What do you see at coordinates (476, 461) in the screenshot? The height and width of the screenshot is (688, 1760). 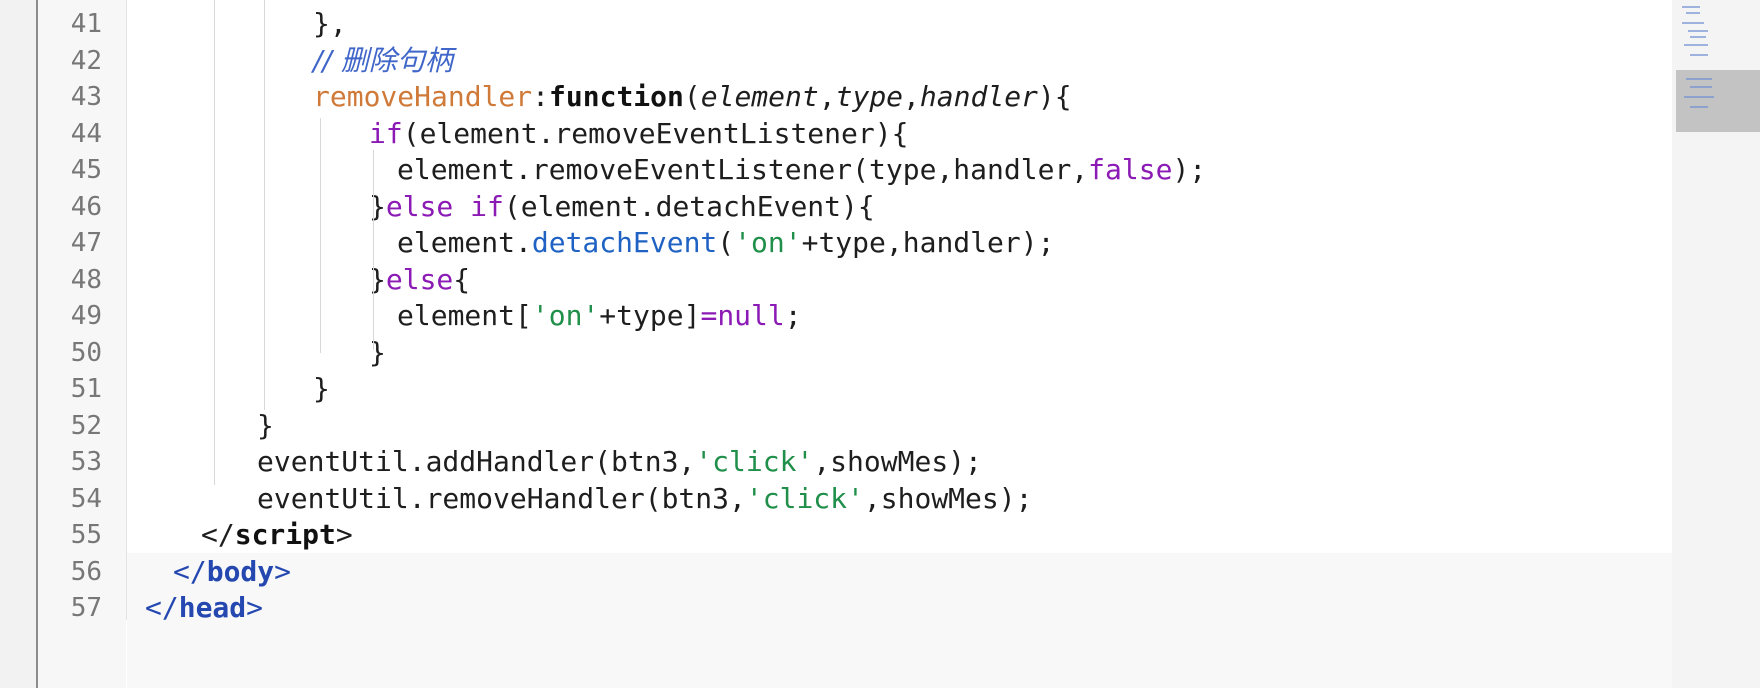 I see `code-token: eventUtil.addHandler(btn3,` at bounding box center [476, 461].